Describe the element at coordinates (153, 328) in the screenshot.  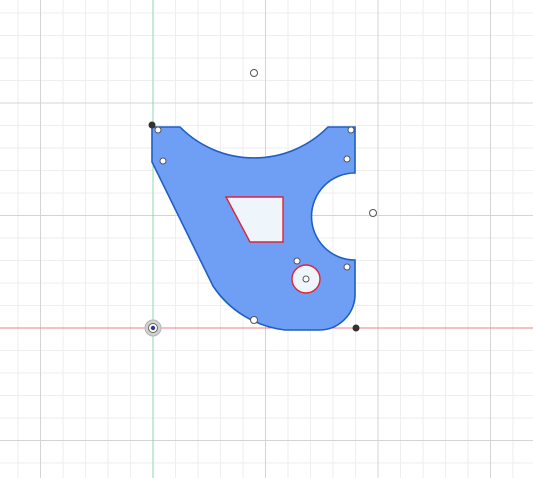
I see `origin-dot` at that location.